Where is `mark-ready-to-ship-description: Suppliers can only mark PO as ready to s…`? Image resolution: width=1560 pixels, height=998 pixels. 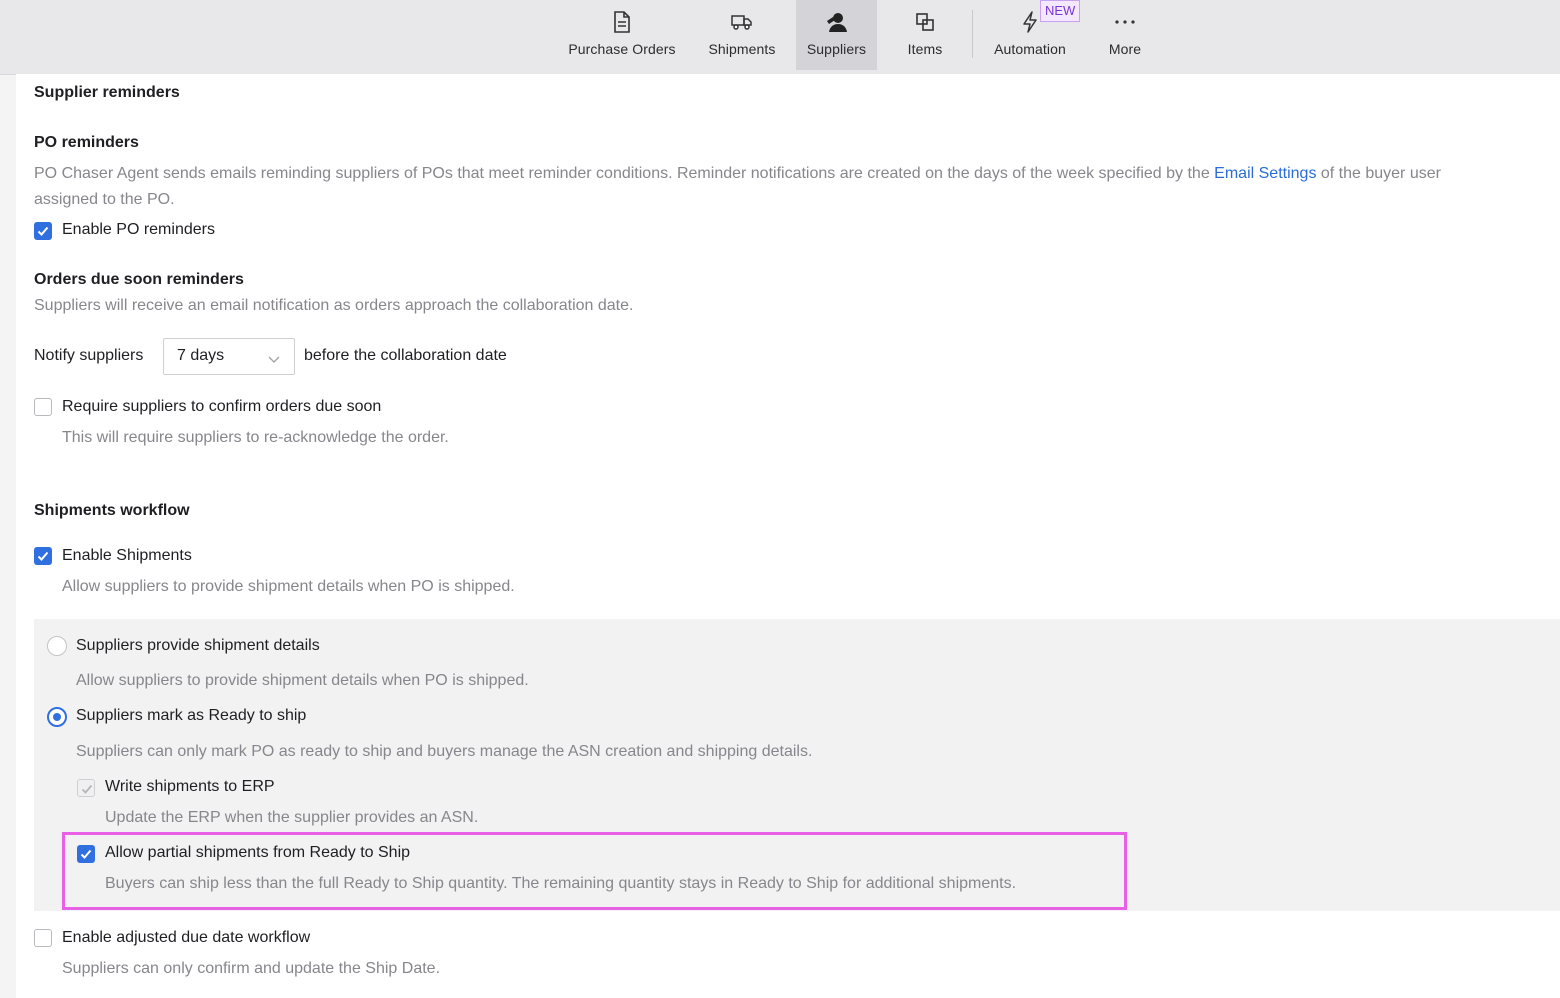
mark-ready-to-ship-description: Suppliers can only mark PO as ready to s… is located at coordinates (444, 751).